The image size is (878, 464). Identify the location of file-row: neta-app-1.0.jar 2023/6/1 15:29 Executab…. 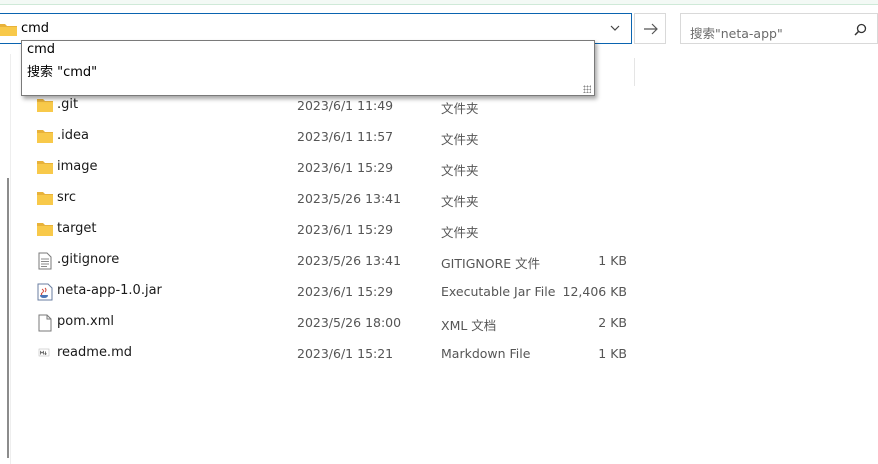
(329, 291).